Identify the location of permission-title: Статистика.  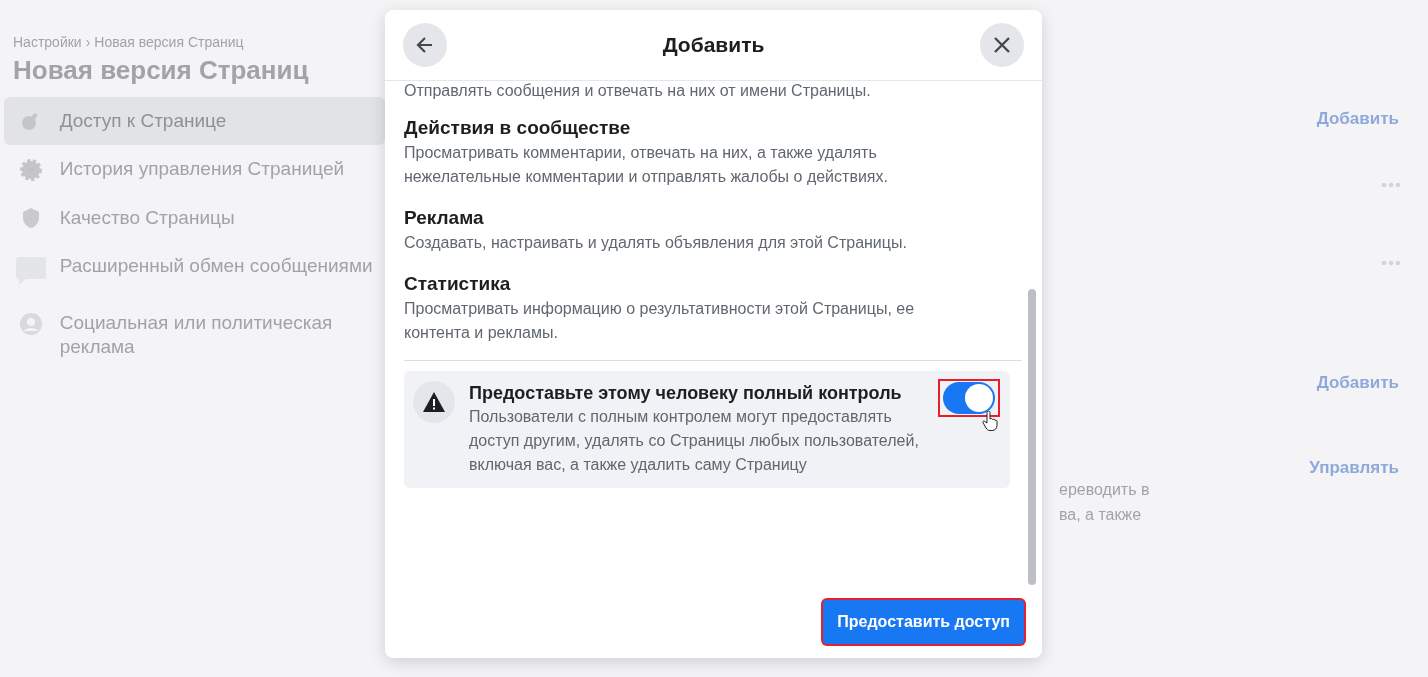
(458, 284).